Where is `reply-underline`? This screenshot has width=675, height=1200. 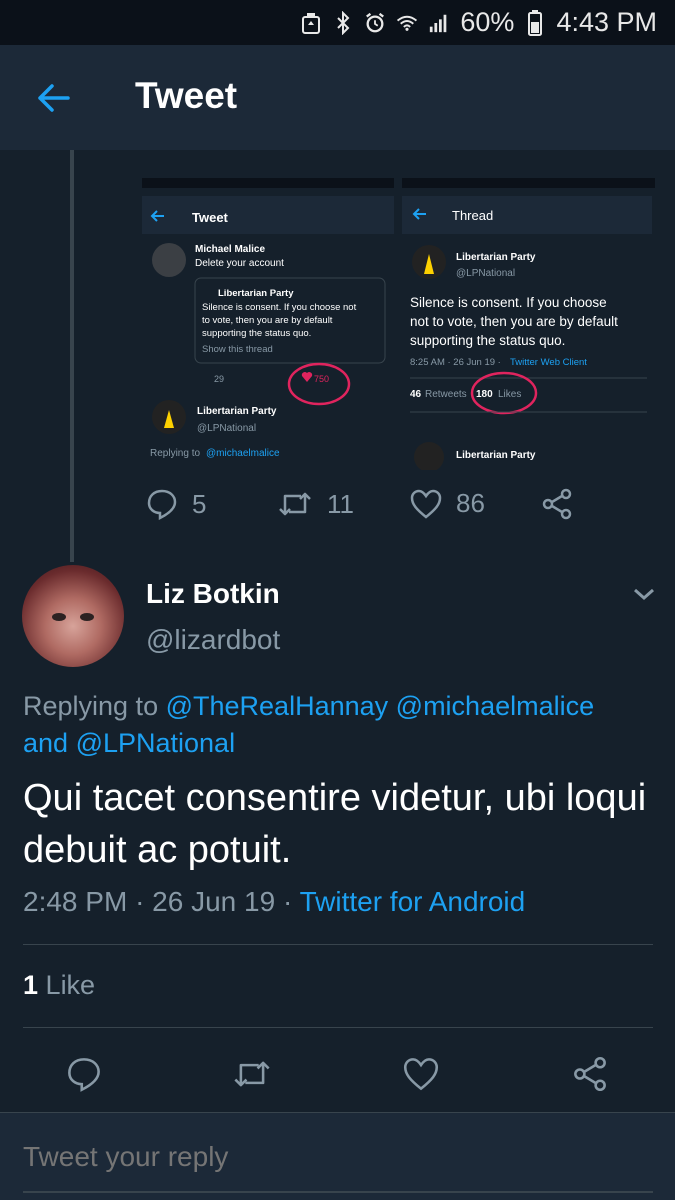
reply-underline is located at coordinates (338, 1192).